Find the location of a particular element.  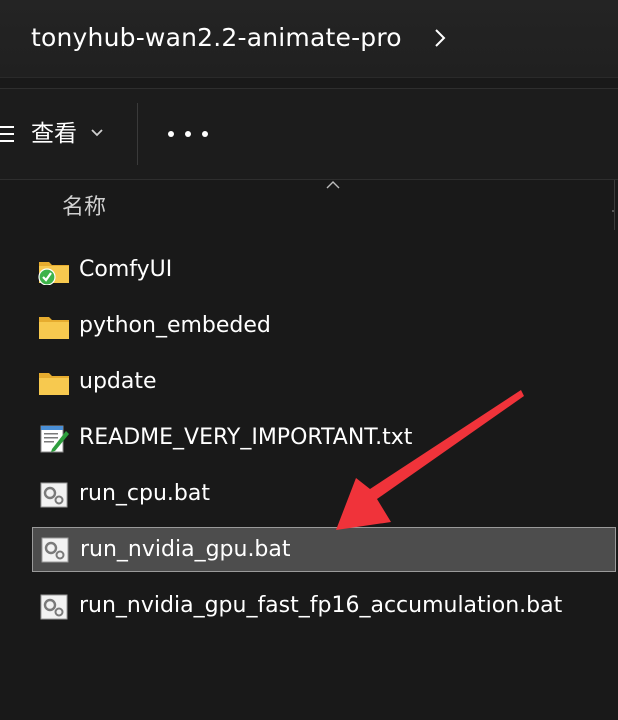

more-options-button is located at coordinates (188, 134).